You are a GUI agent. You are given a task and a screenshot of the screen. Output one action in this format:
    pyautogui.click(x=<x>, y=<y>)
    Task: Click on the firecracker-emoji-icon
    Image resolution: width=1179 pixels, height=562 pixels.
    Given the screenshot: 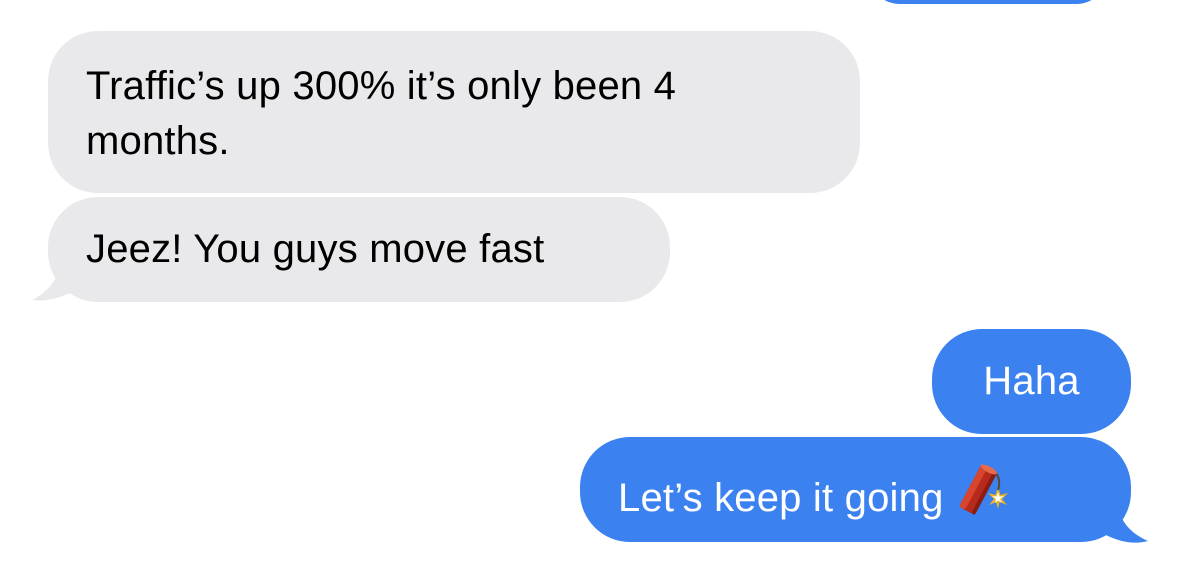 What is the action you would take?
    pyautogui.click(x=985, y=496)
    